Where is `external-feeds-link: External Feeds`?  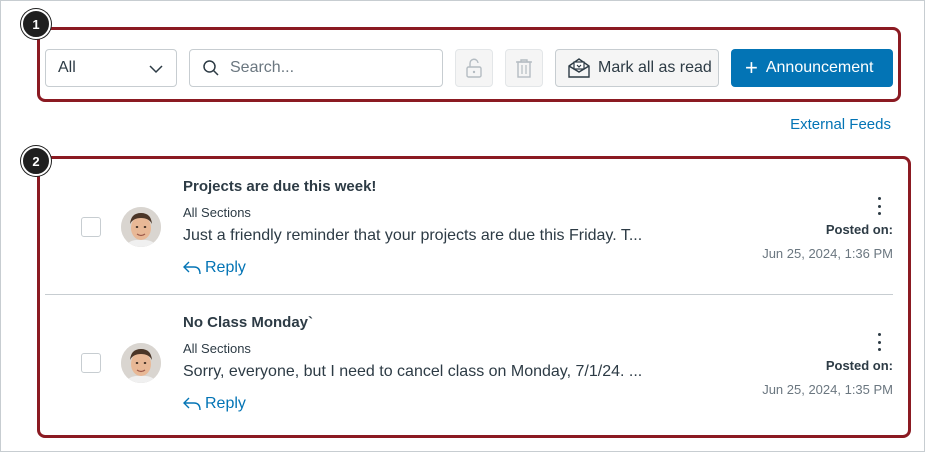 external-feeds-link: External Feeds is located at coordinates (840, 124).